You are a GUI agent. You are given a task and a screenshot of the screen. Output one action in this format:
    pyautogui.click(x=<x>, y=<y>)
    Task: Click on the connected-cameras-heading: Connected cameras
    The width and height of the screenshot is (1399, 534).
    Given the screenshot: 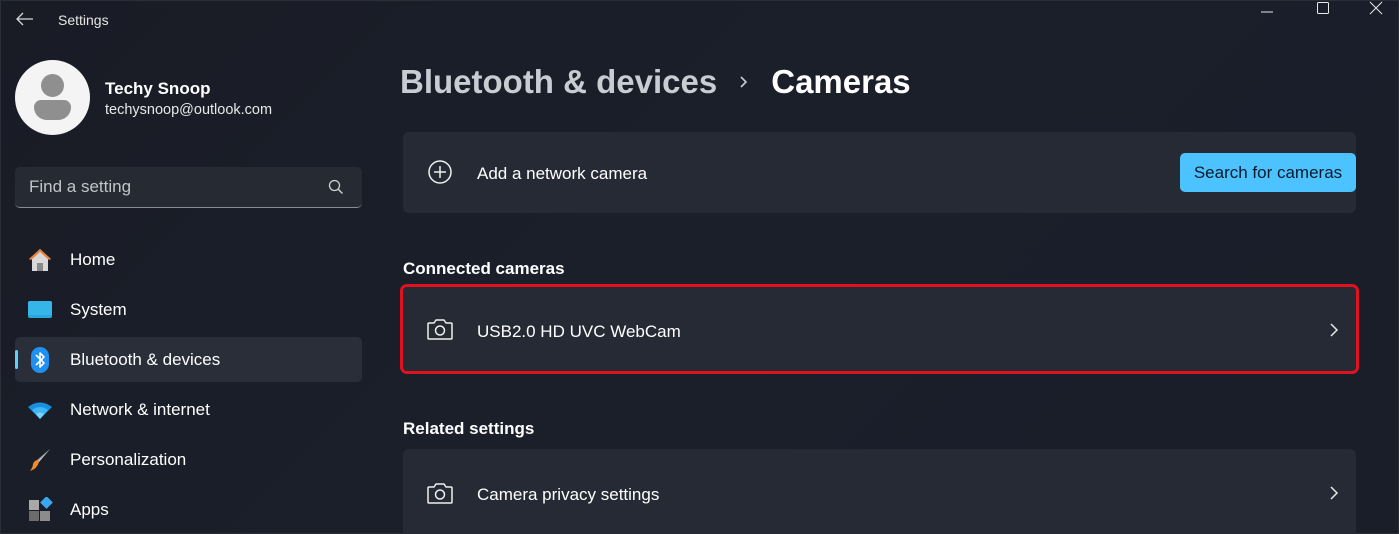 What is the action you would take?
    pyautogui.click(x=484, y=268)
    